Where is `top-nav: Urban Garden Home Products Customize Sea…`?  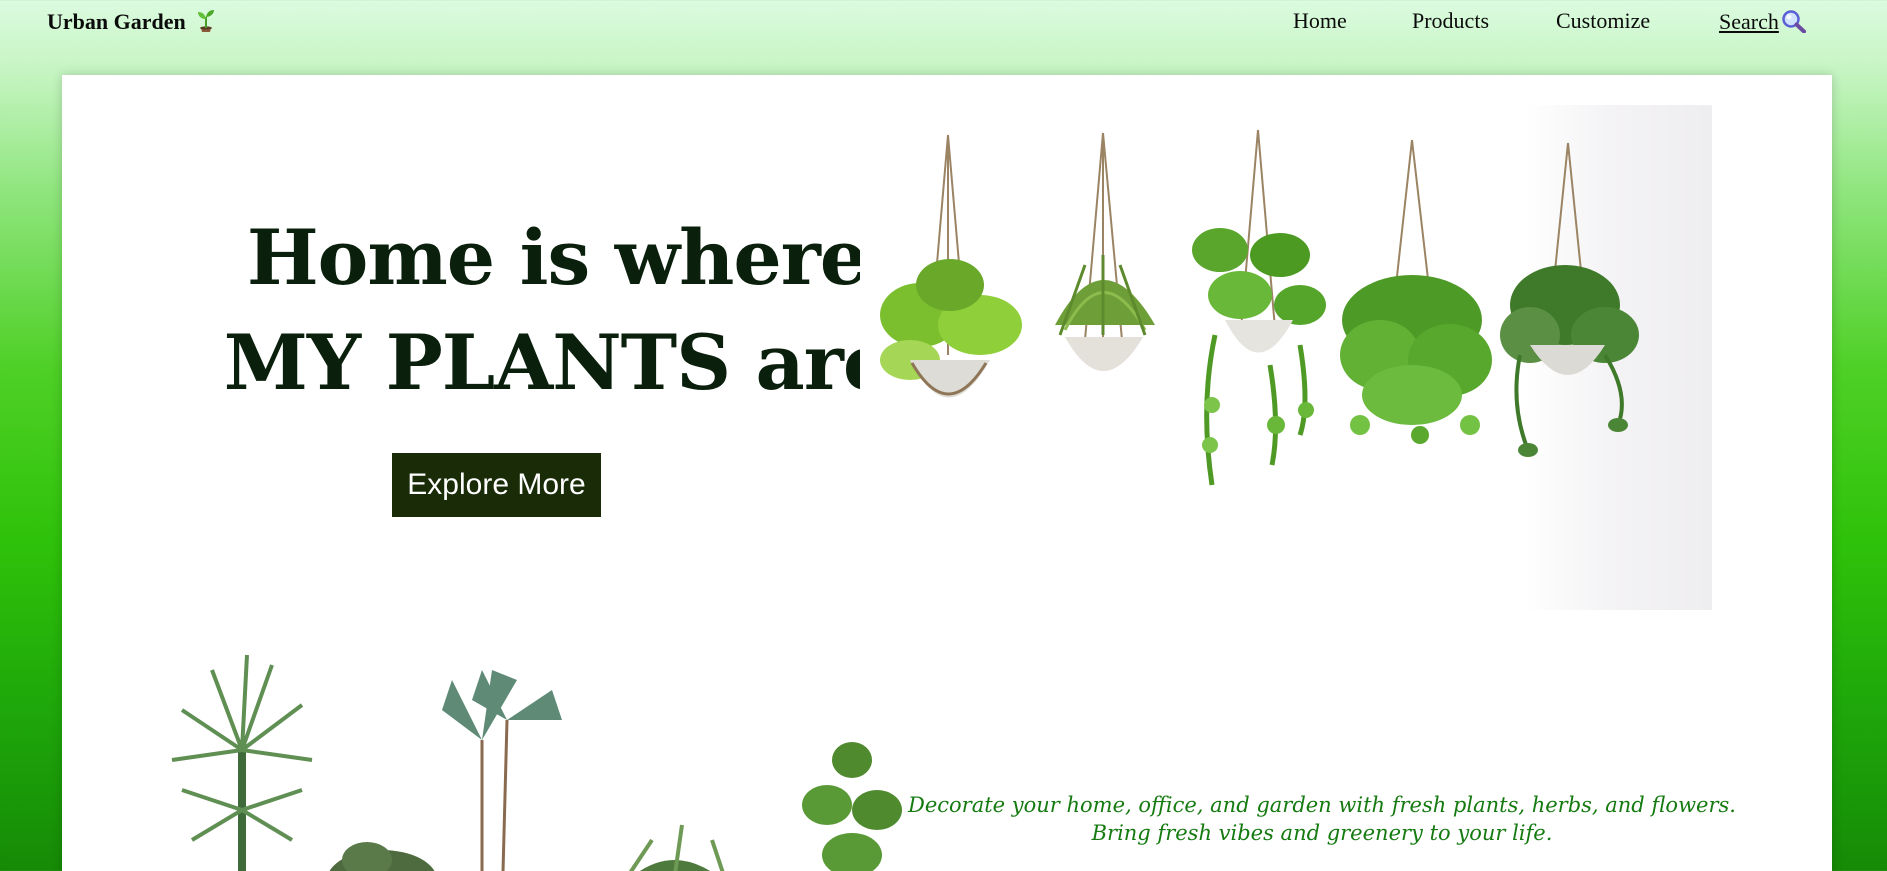
top-nav: Urban Garden Home Products Customize Sea… is located at coordinates (943, 22).